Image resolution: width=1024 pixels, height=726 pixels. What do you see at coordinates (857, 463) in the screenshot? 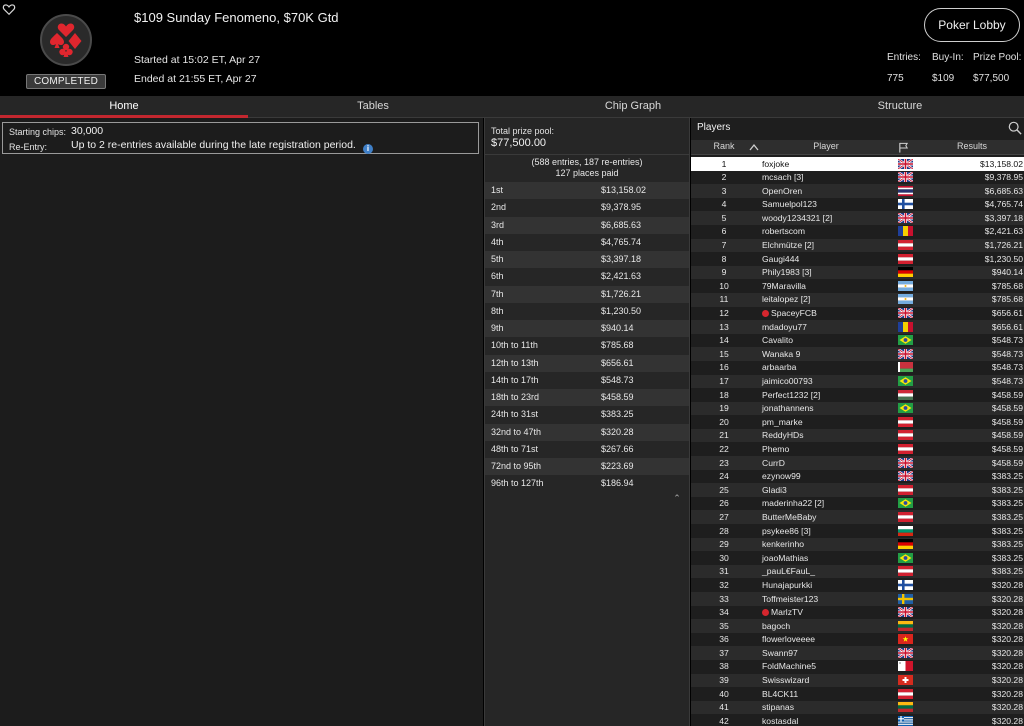
I see `player-row: 23 CurrD $458.59` at bounding box center [857, 463].